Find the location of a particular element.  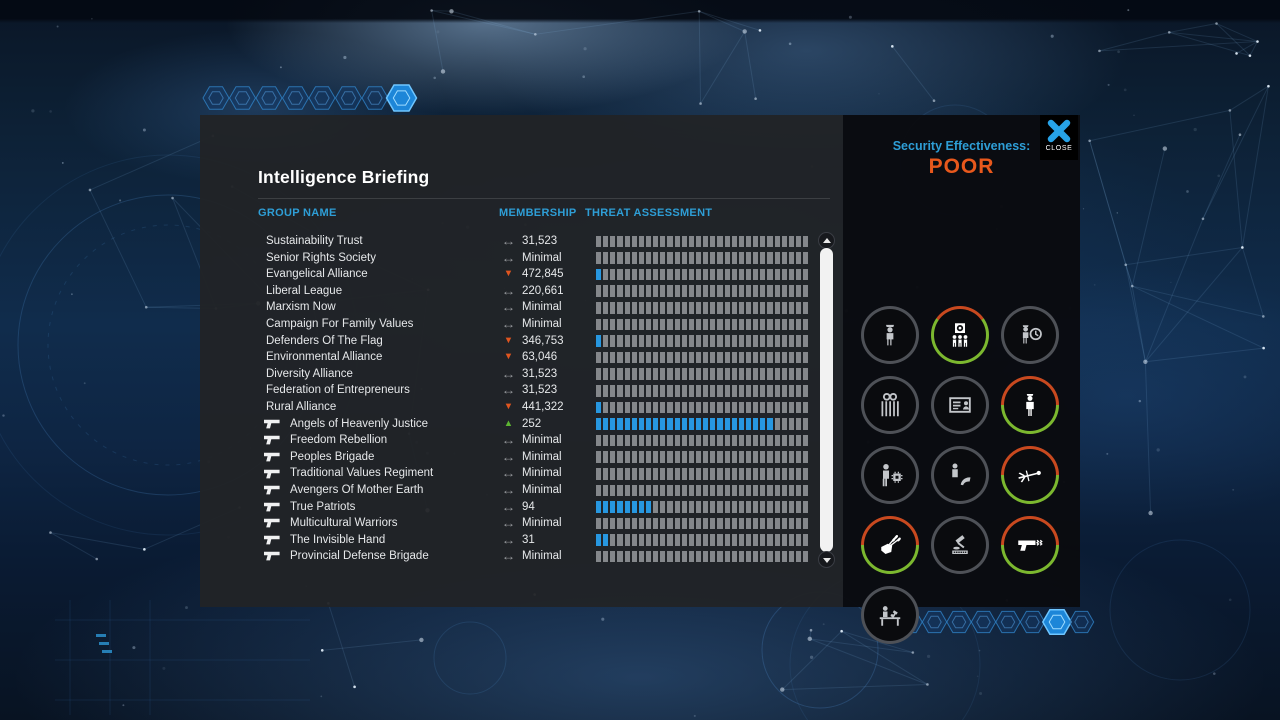

group-row: True Patriots ↔ 94 is located at coordinates (521, 507).